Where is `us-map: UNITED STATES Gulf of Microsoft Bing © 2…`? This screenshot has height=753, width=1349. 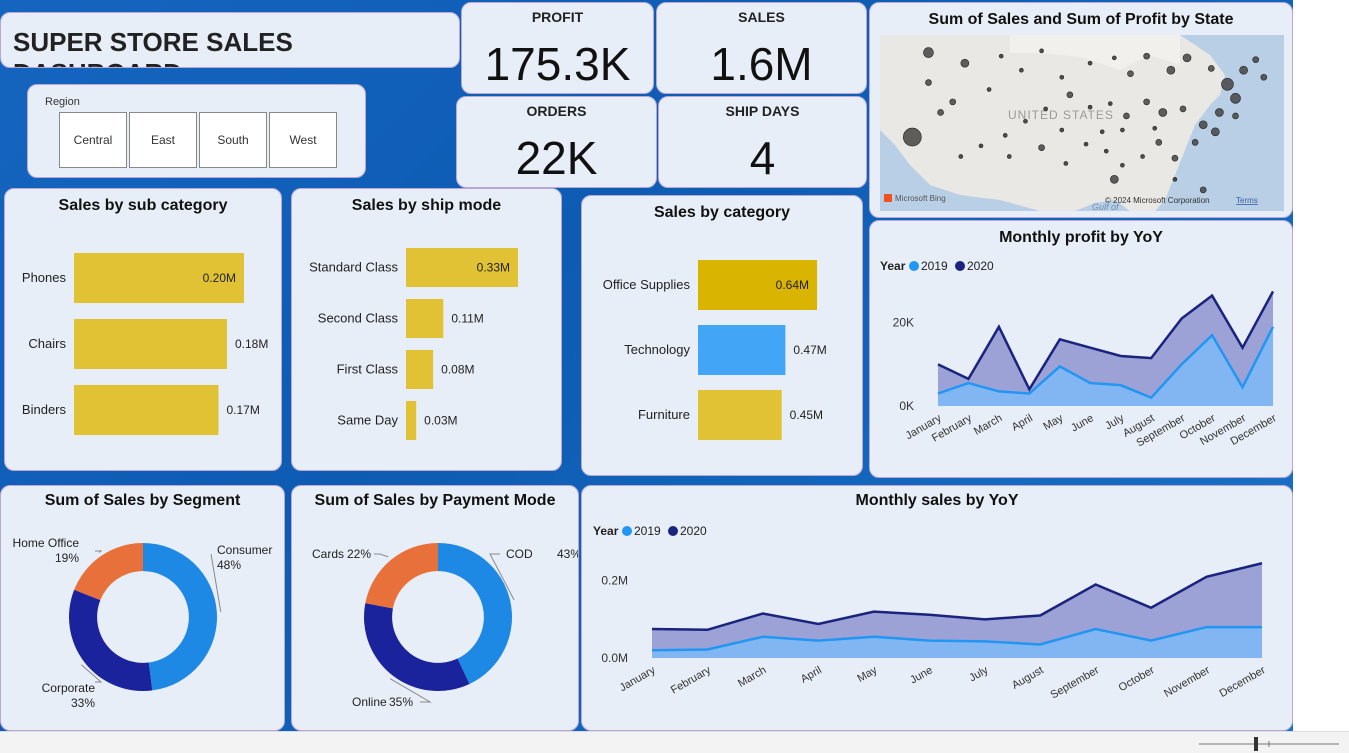 us-map: UNITED STATES Gulf of Microsoft Bing © 2… is located at coordinates (1082, 123).